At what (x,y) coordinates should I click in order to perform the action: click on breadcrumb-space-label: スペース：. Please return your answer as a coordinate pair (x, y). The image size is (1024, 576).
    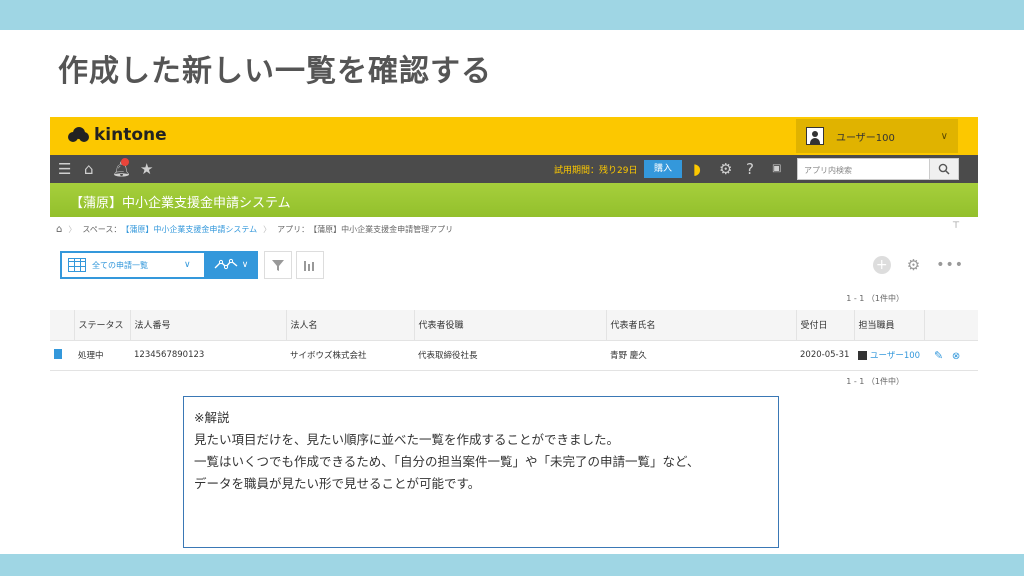
    Looking at the image, I should click on (102, 229).